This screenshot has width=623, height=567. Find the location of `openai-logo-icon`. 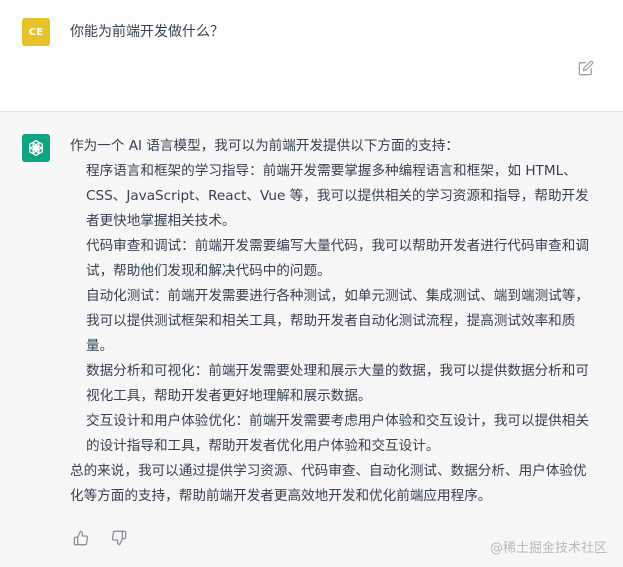

openai-logo-icon is located at coordinates (36, 148).